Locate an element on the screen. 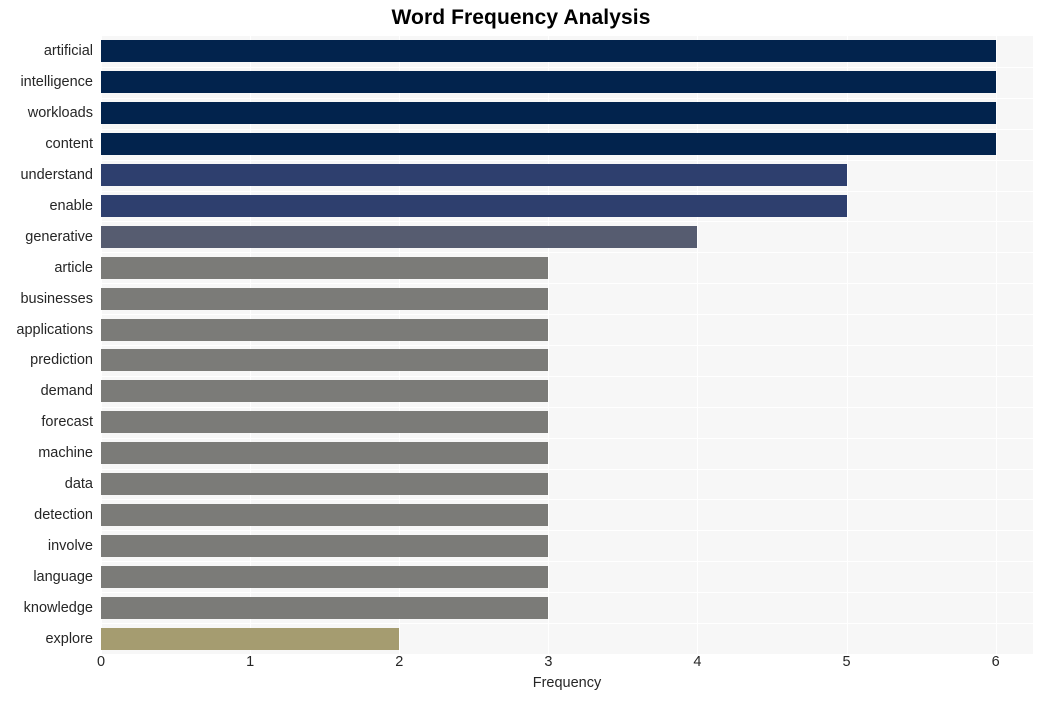 The image size is (1042, 701). y-axis-tick-label: demand is located at coordinates (66, 391).